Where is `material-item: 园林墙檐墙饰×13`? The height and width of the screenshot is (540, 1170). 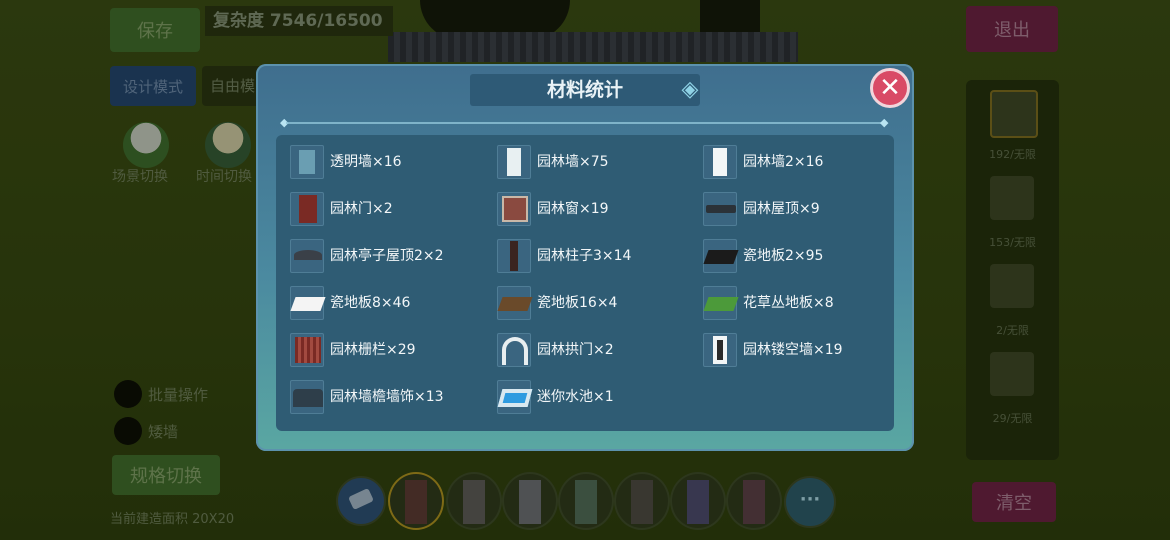 material-item: 园林墙檐墙饰×13 is located at coordinates (390, 398).